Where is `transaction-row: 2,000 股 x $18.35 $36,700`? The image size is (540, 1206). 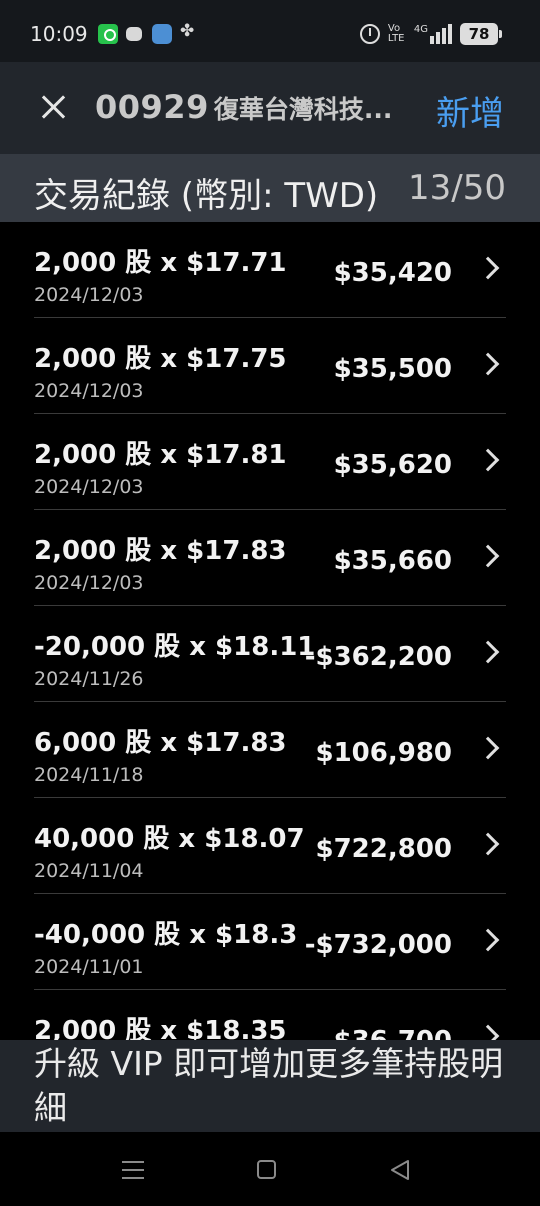
transaction-row: 2,000 股 x $18.35 $36,700 is located at coordinates (270, 1015).